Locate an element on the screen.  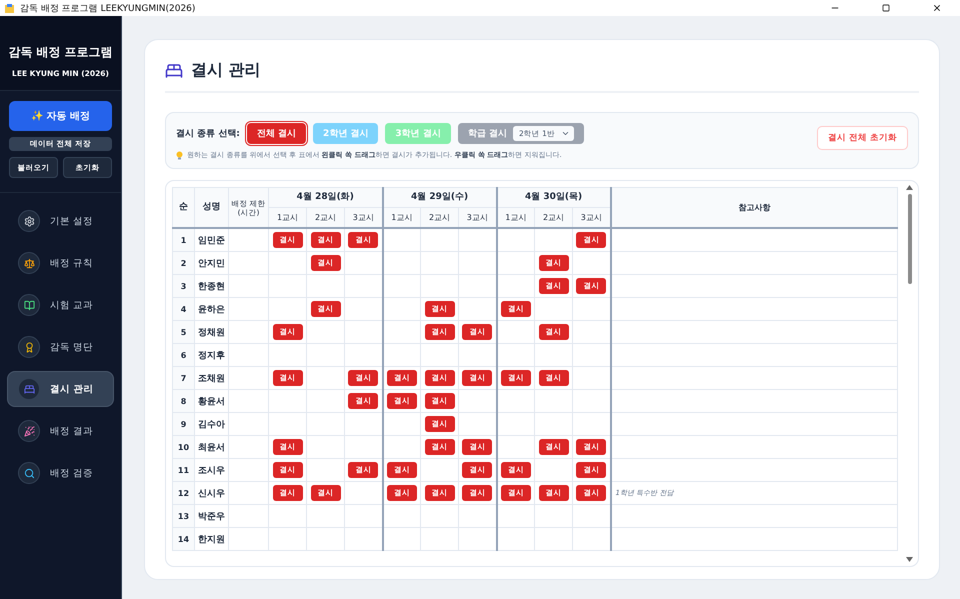
nav-item: 배정 규칙 is located at coordinates (60, 263).